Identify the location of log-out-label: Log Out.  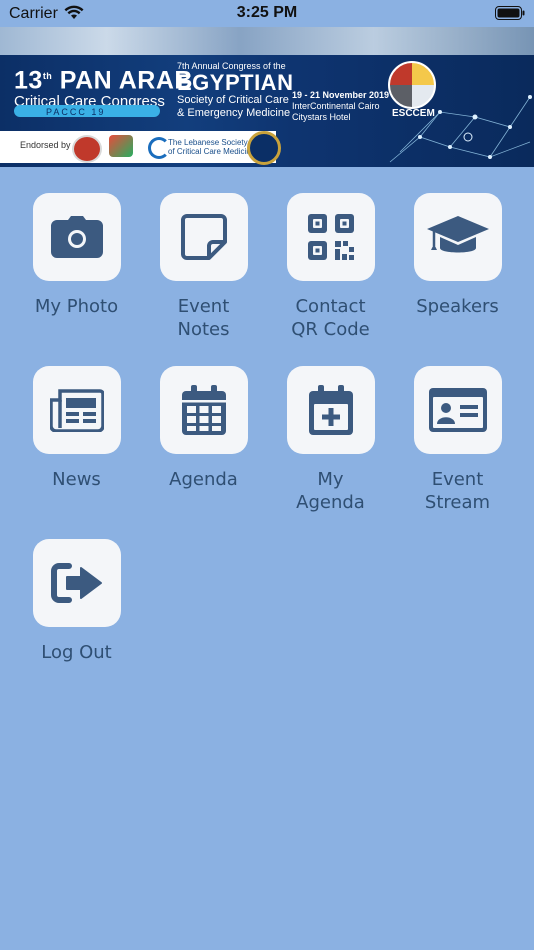
(76, 652).